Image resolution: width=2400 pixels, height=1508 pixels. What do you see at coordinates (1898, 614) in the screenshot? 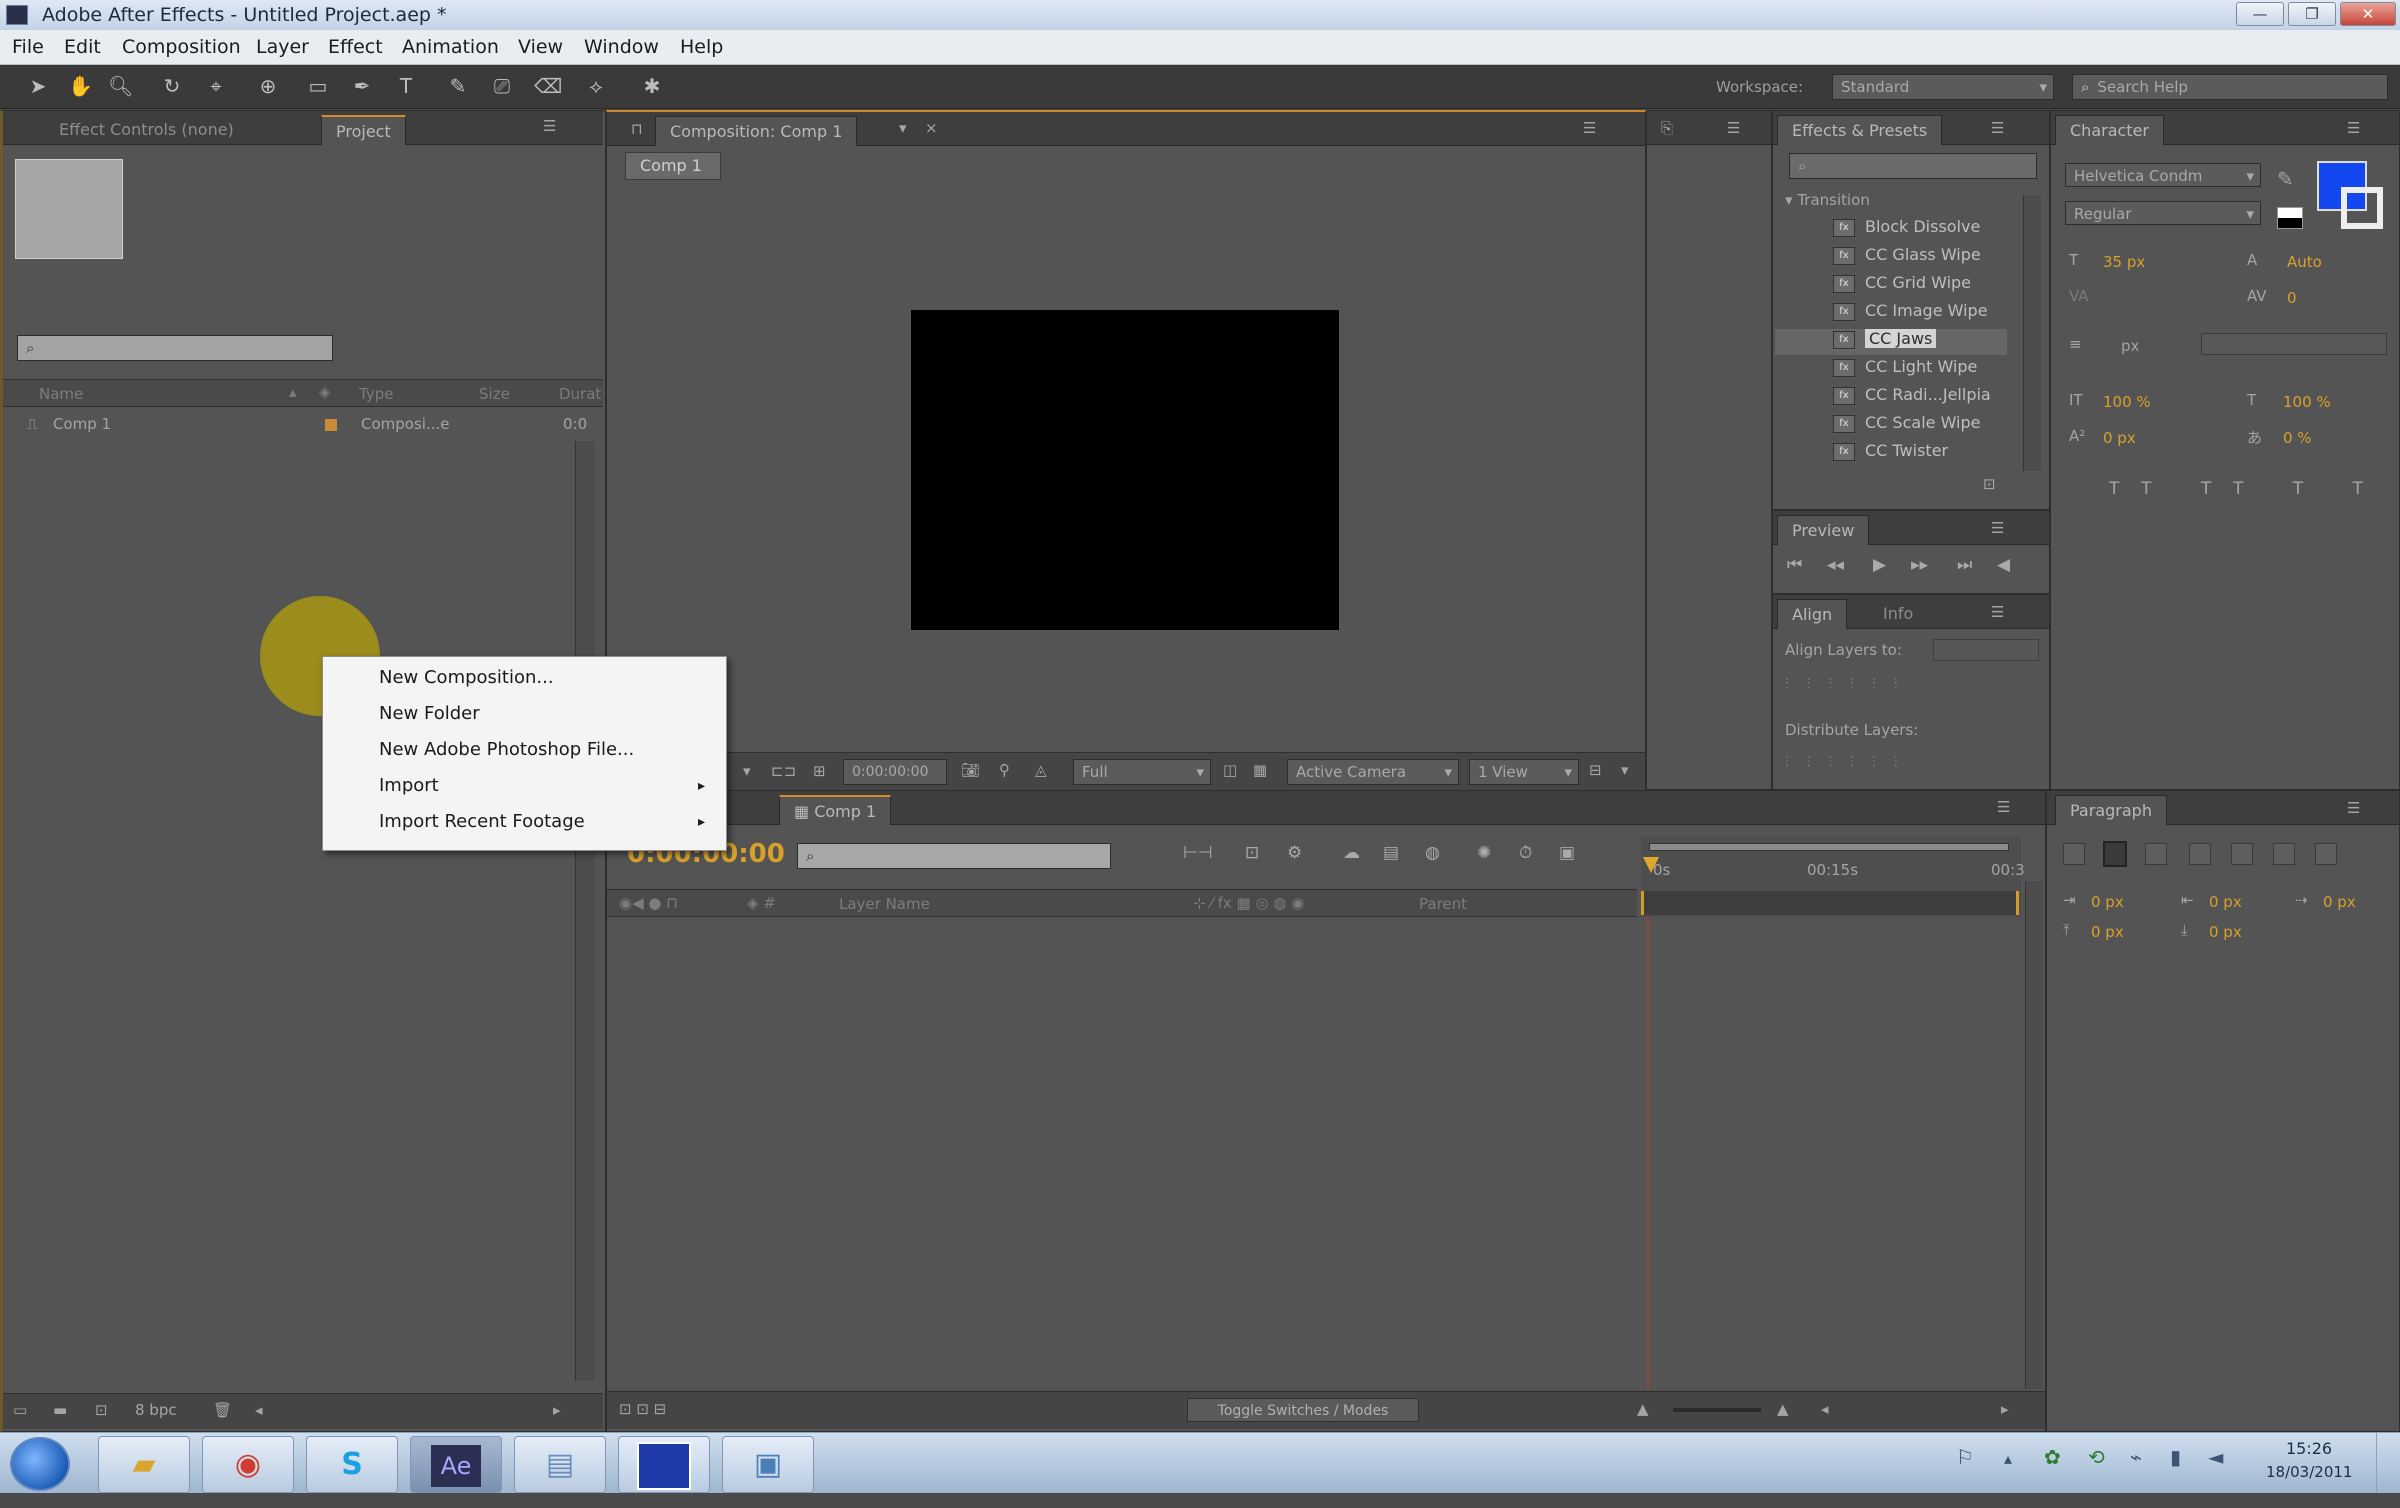
I see `tab-info: Info` at bounding box center [1898, 614].